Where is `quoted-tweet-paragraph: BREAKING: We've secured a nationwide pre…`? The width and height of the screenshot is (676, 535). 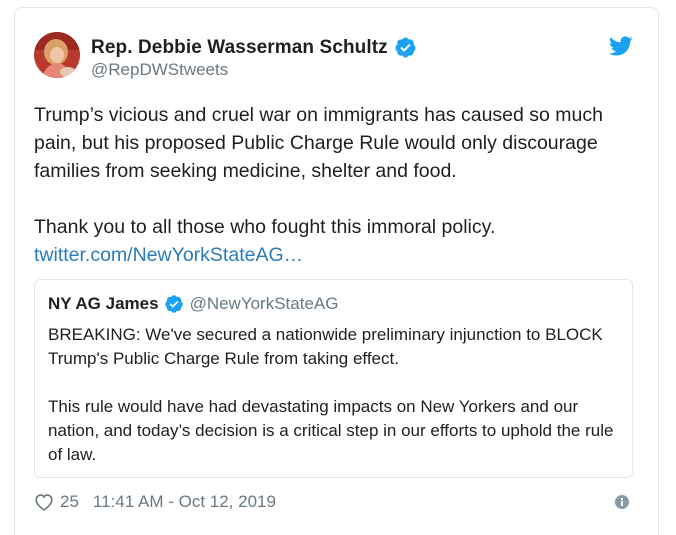
quoted-tweet-paragraph: BREAKING: We've secured a nationwide pre… is located at coordinates (325, 346).